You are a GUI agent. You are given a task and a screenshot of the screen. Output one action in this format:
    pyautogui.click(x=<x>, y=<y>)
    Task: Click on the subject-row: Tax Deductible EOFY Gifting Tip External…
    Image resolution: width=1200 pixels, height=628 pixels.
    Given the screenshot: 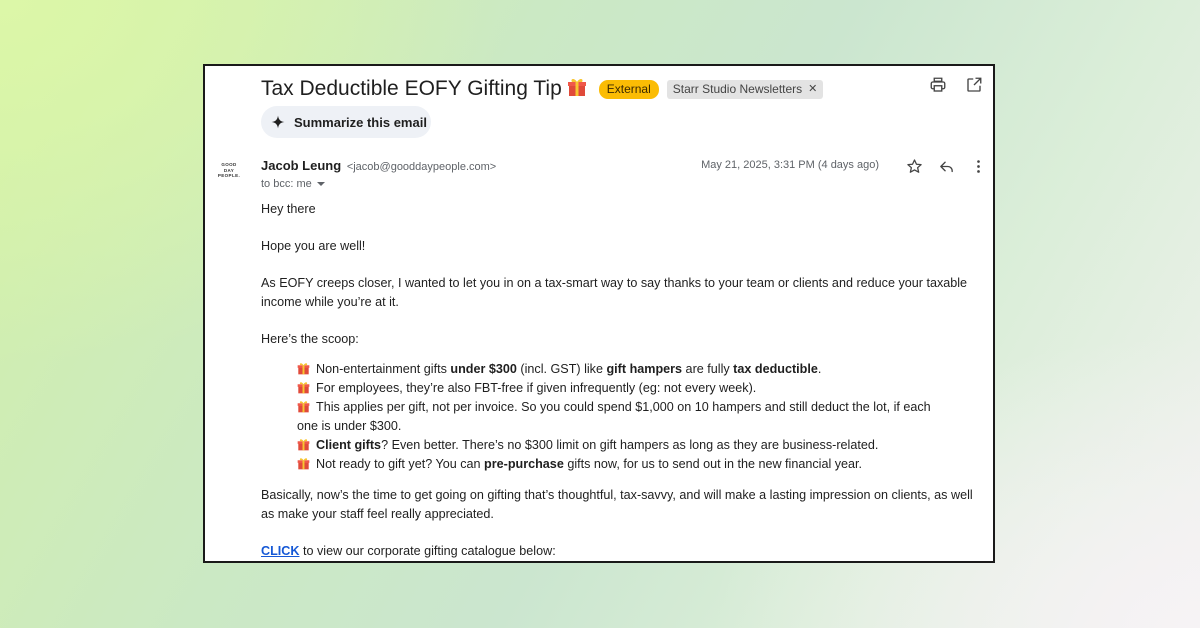 What is the action you would take?
    pyautogui.click(x=627, y=89)
    